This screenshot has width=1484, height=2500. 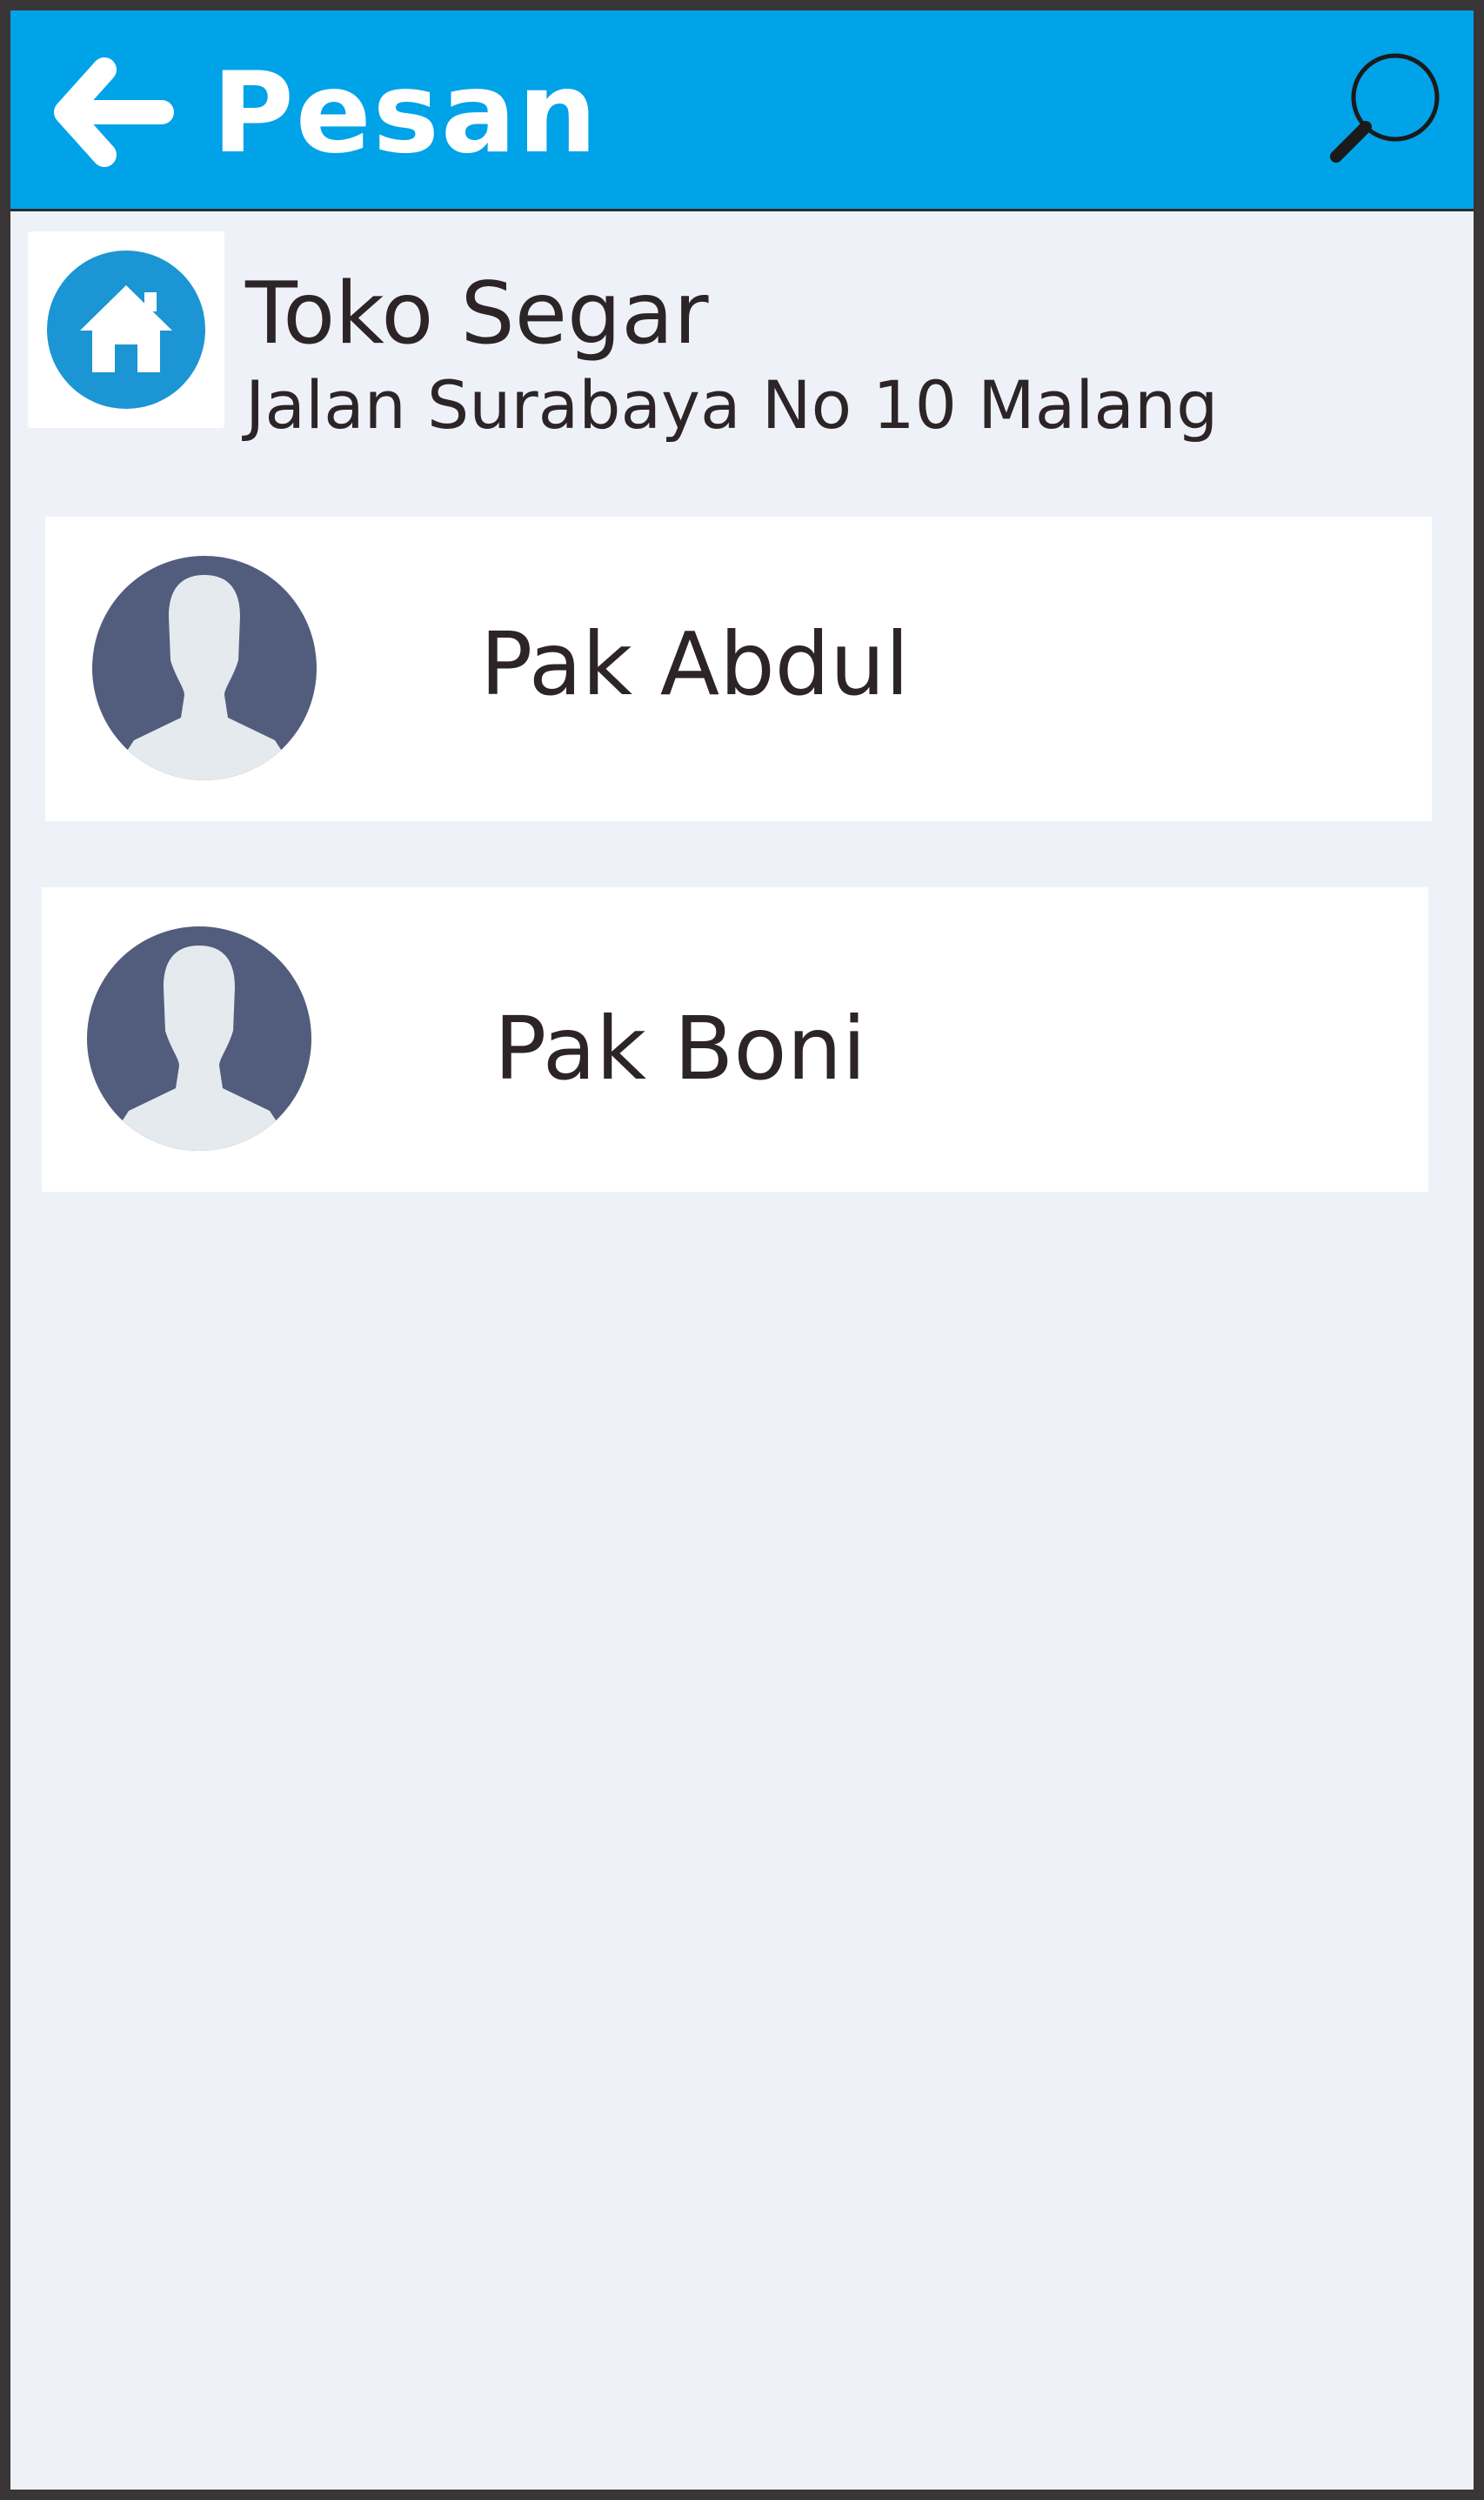 I want to click on store-icon-box, so click(x=126, y=329).